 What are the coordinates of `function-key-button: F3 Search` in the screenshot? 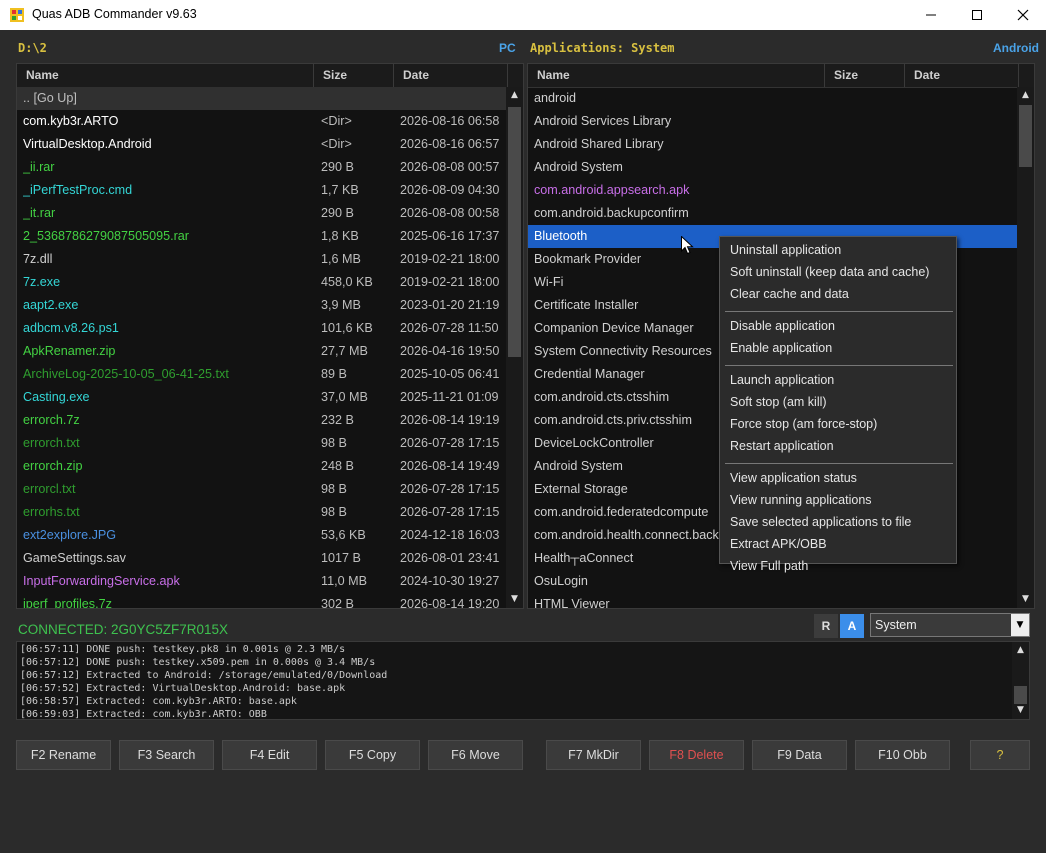 It's located at (166, 755).